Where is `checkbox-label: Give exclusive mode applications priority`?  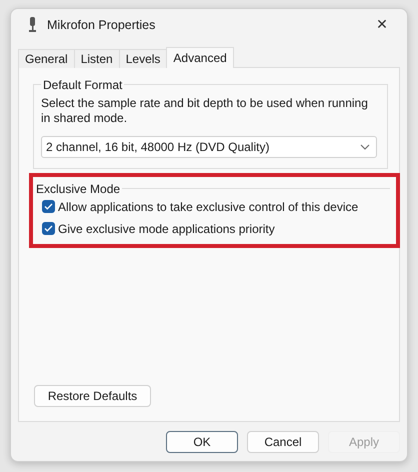
checkbox-label: Give exclusive mode applications priority is located at coordinates (166, 229).